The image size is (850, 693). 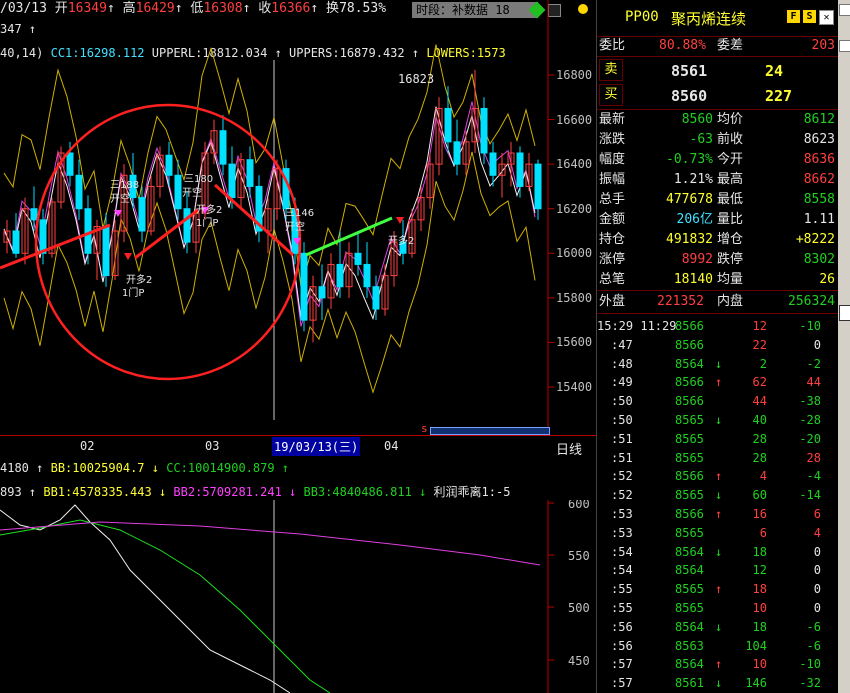 What do you see at coordinates (622, 532) in the screenshot?
I see `tick-time: :53` at bounding box center [622, 532].